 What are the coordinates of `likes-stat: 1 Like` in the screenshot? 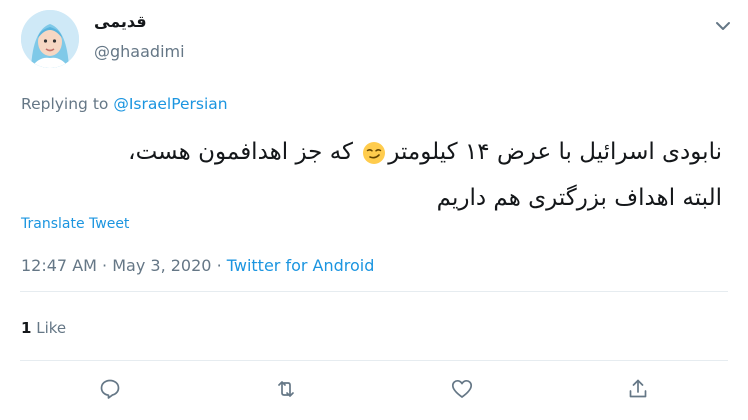 It's located at (43, 328).